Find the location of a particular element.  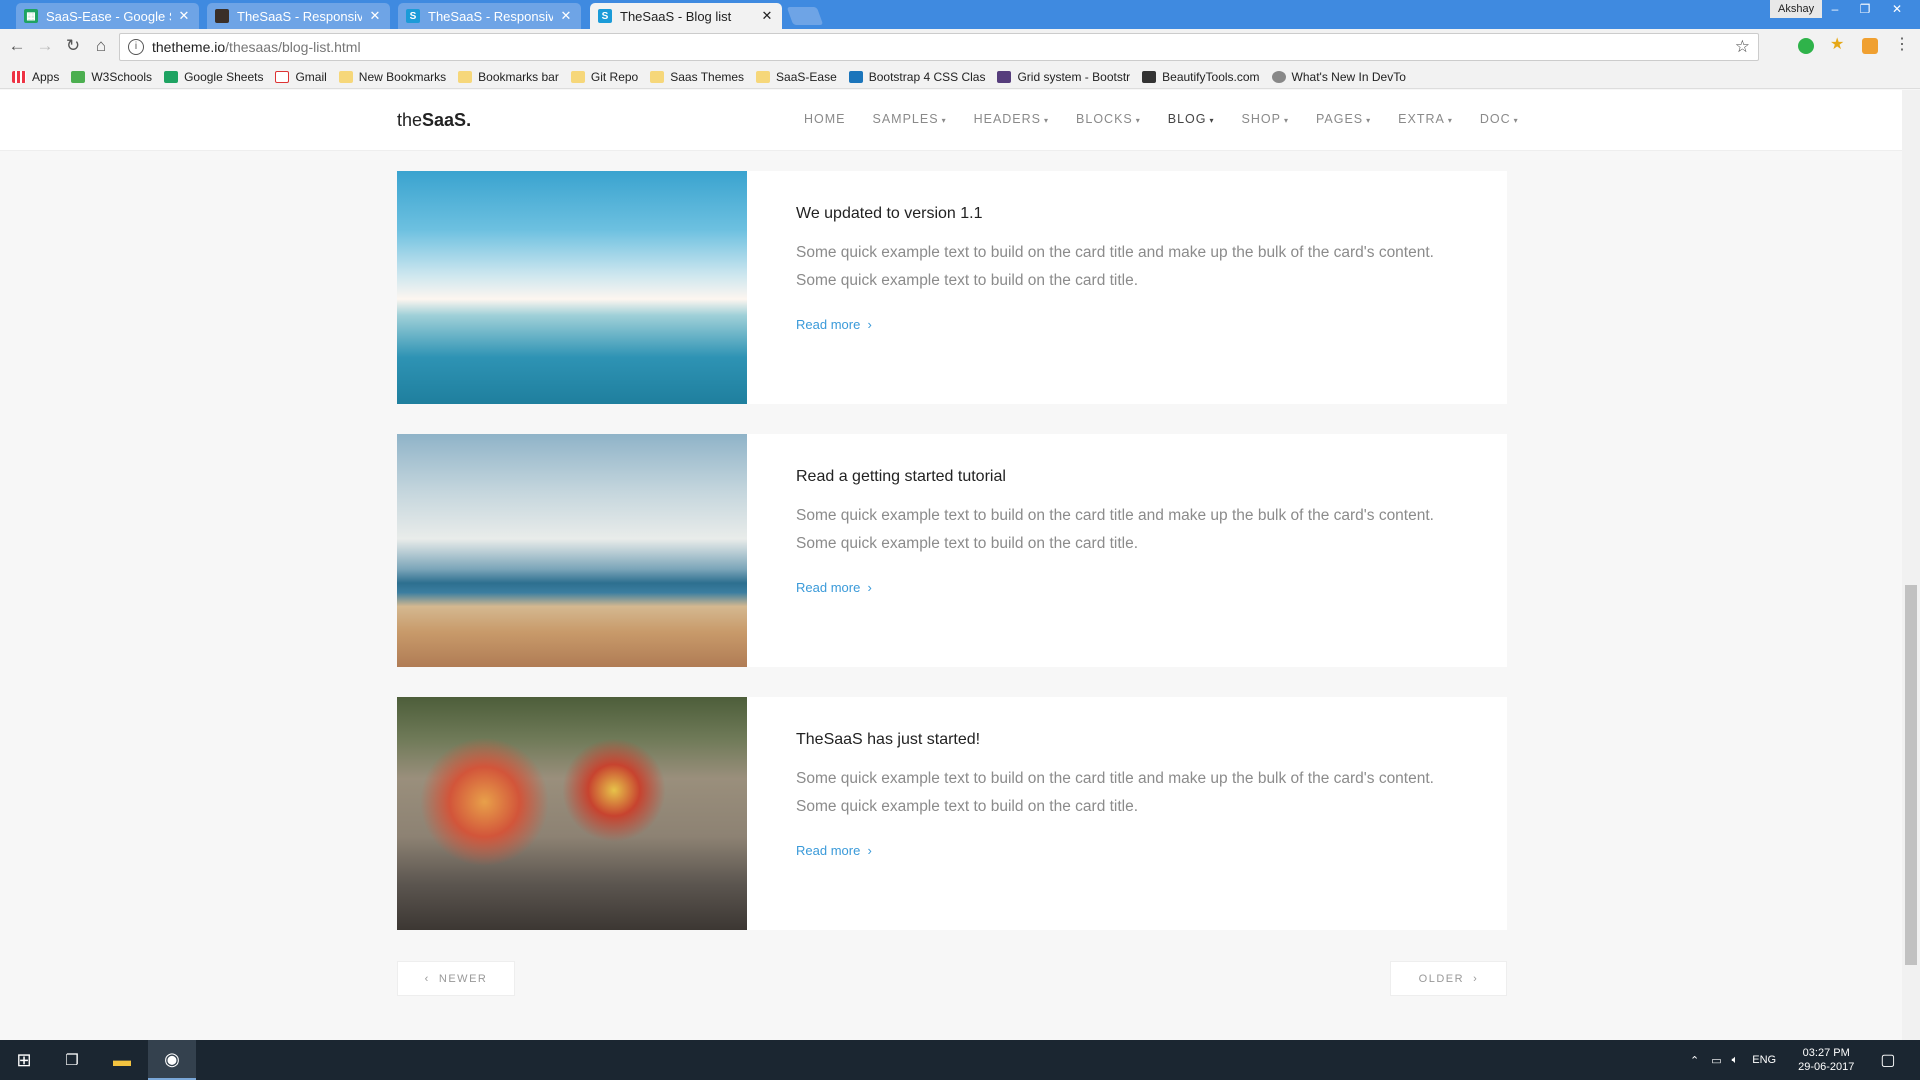

minimize-icon: – is located at coordinates (1835, 9).